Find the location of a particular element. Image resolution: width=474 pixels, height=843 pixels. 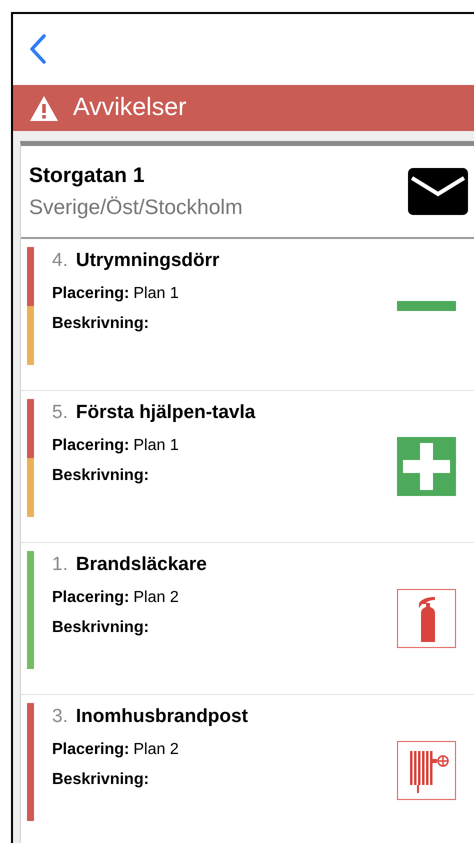

hose-reel-icon is located at coordinates (426, 770).